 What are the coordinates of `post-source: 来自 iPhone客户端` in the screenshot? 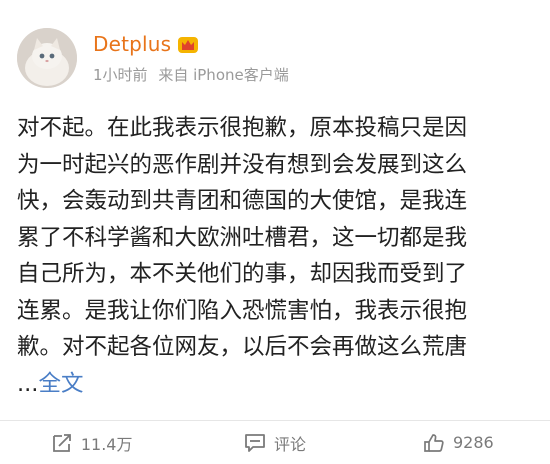 It's located at (223, 75).